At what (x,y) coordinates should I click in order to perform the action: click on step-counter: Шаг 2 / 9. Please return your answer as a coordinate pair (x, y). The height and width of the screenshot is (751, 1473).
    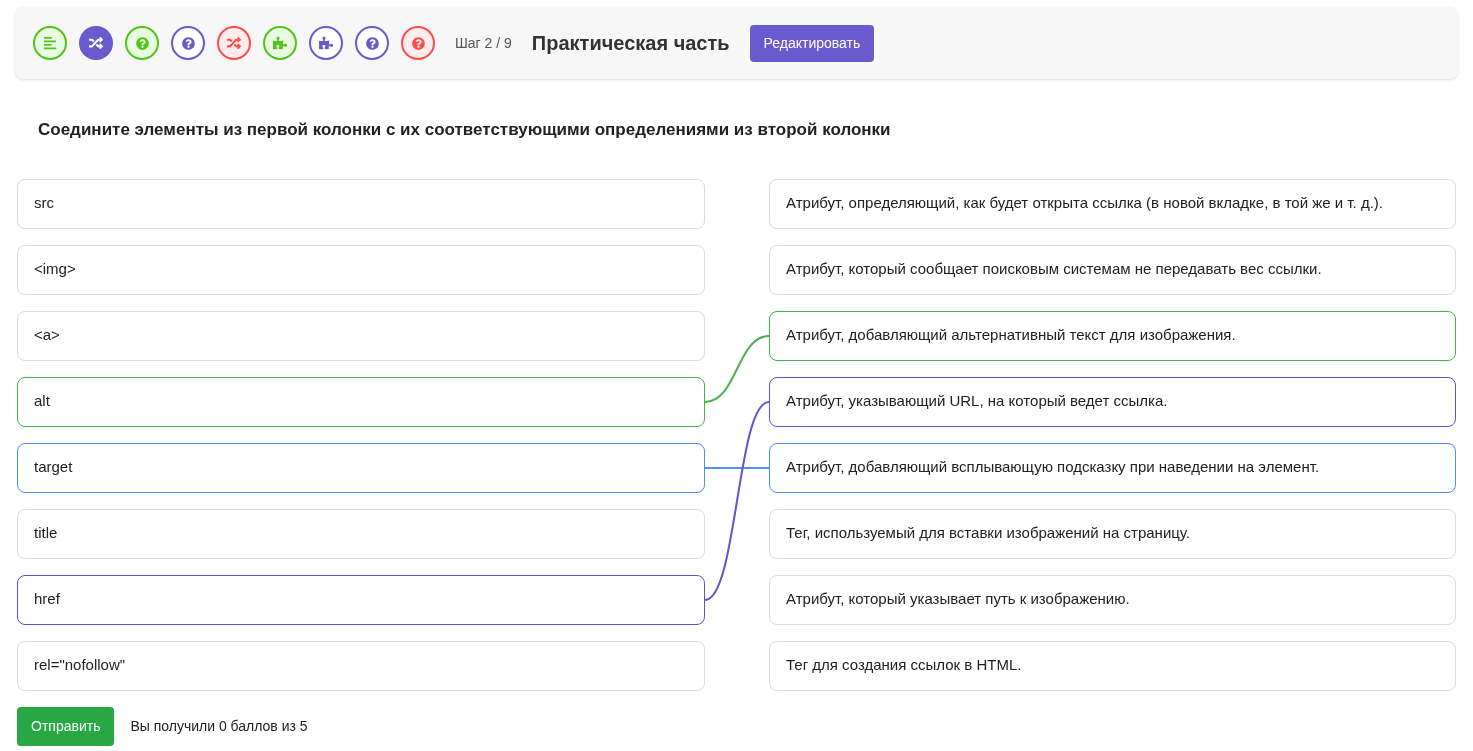
    Looking at the image, I should click on (483, 43).